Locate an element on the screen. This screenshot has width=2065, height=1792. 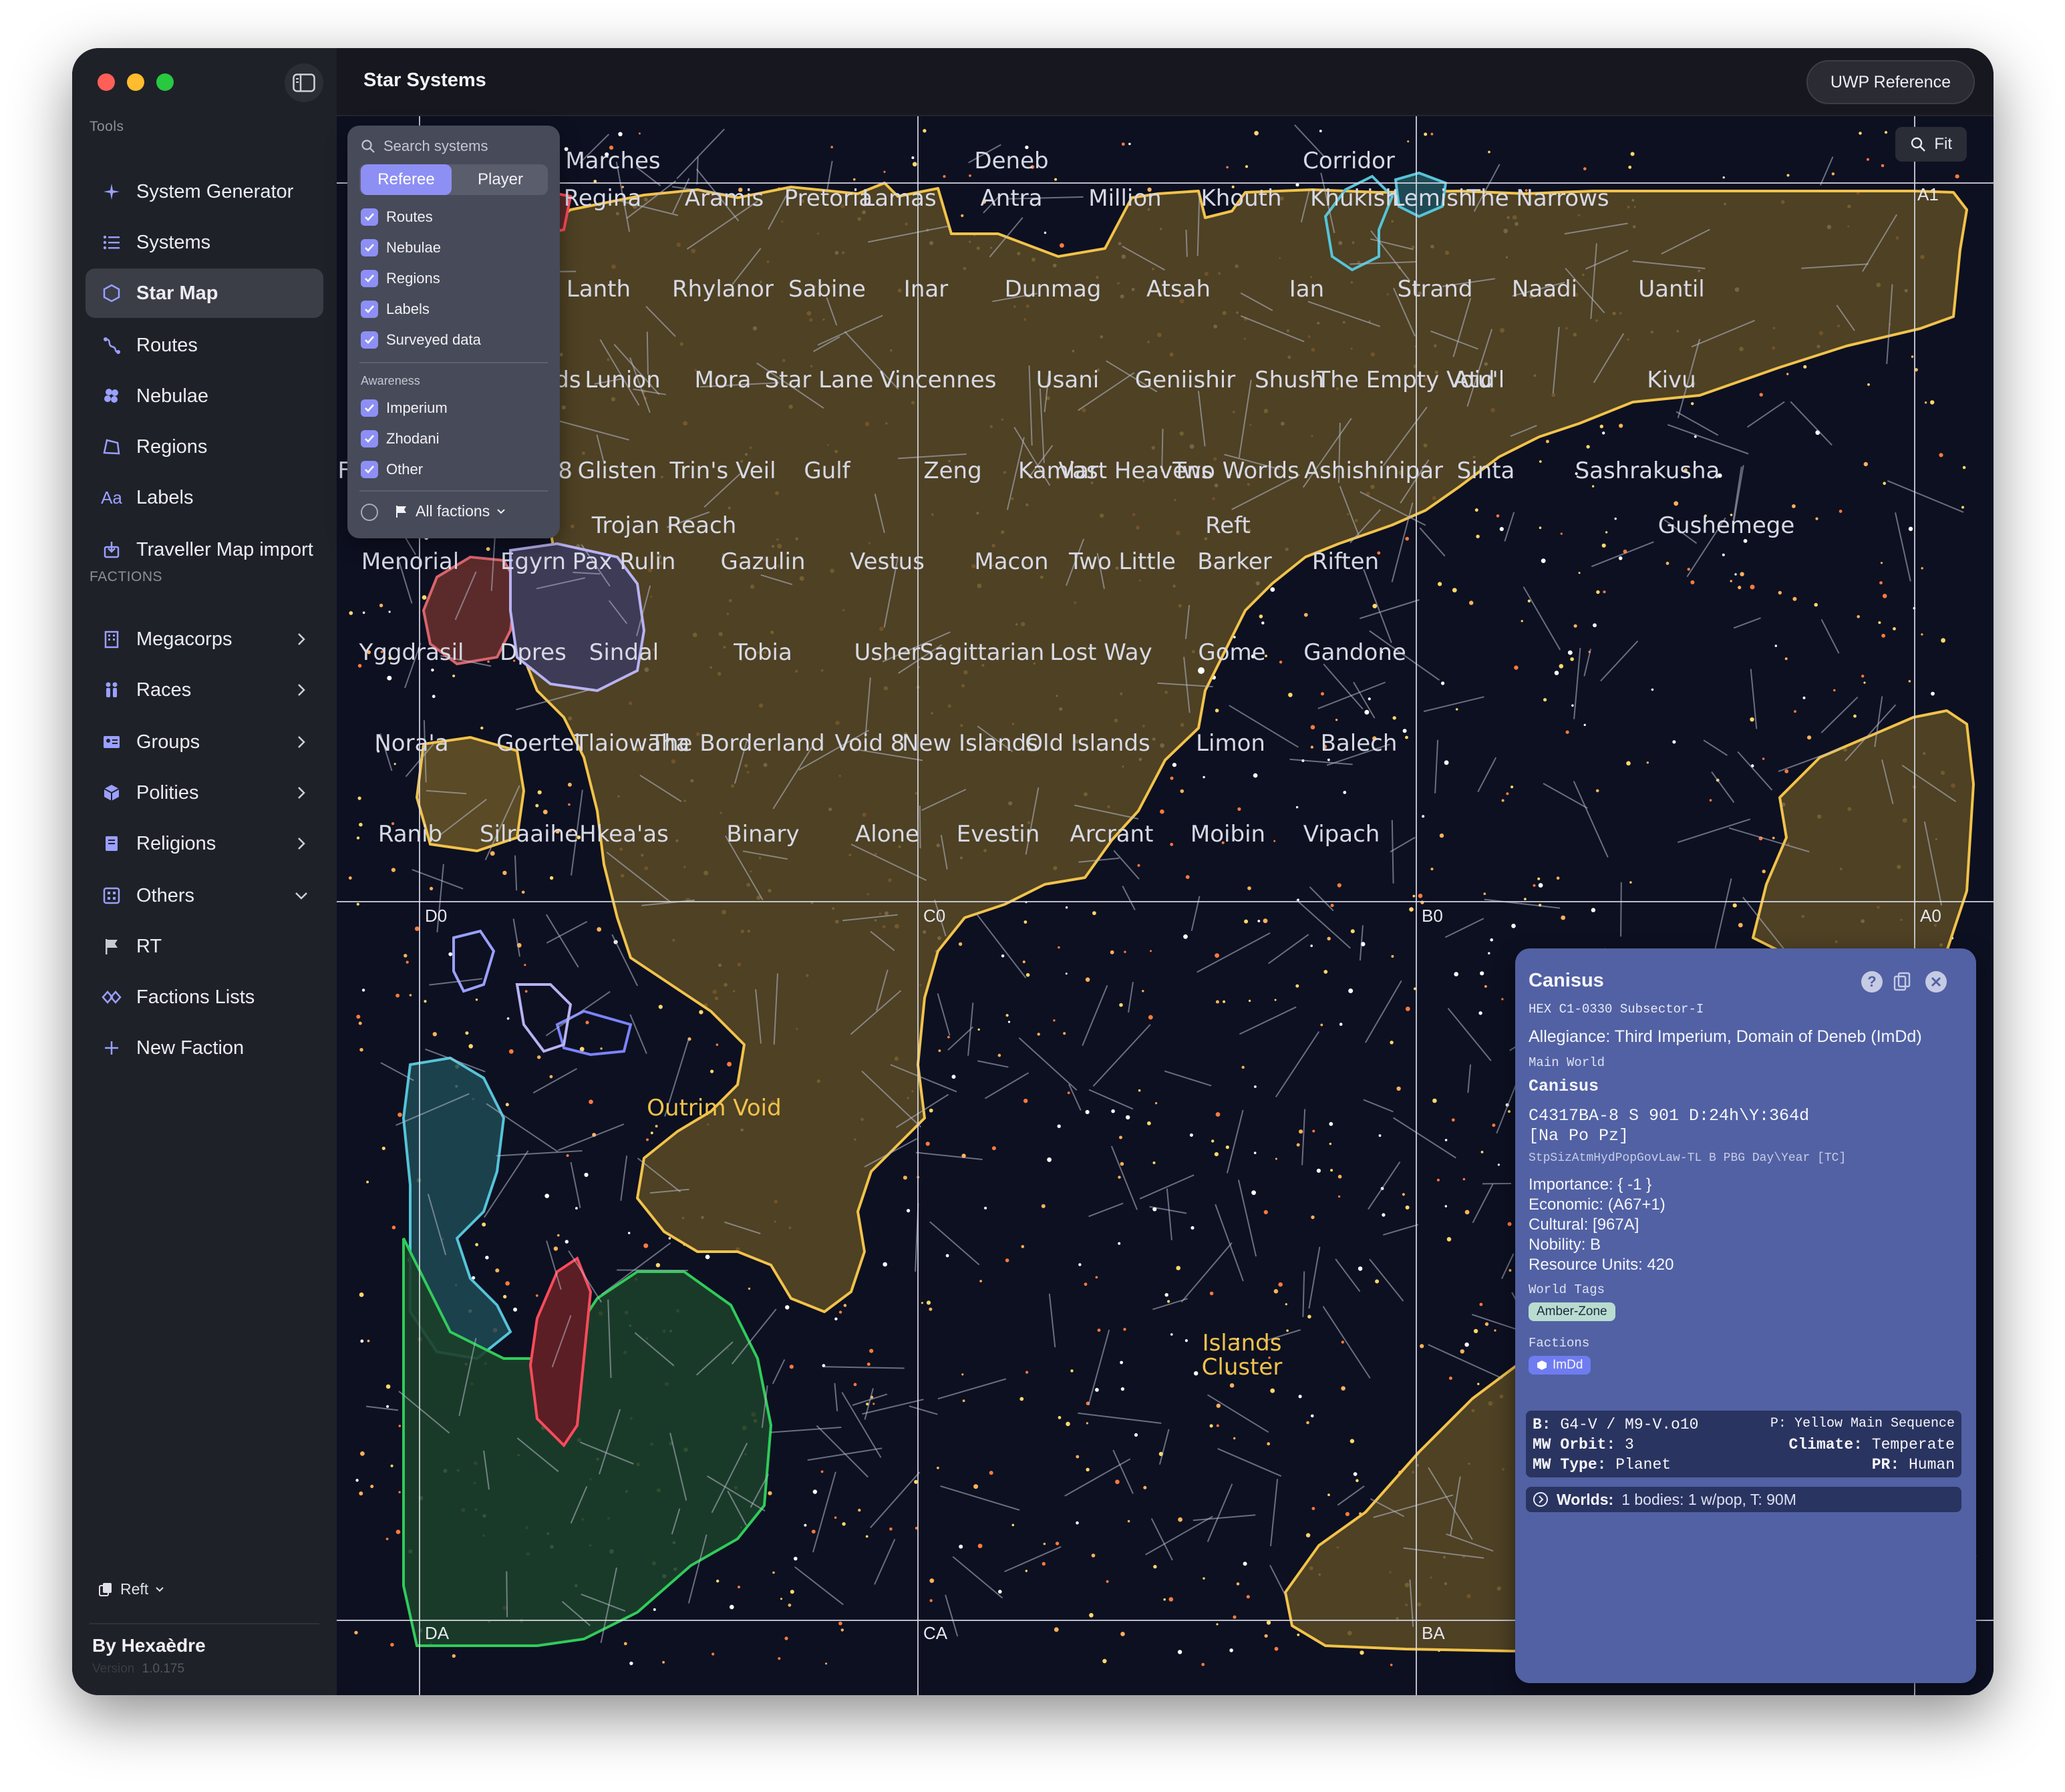
nav-regions: Regions is located at coordinates (205, 447).